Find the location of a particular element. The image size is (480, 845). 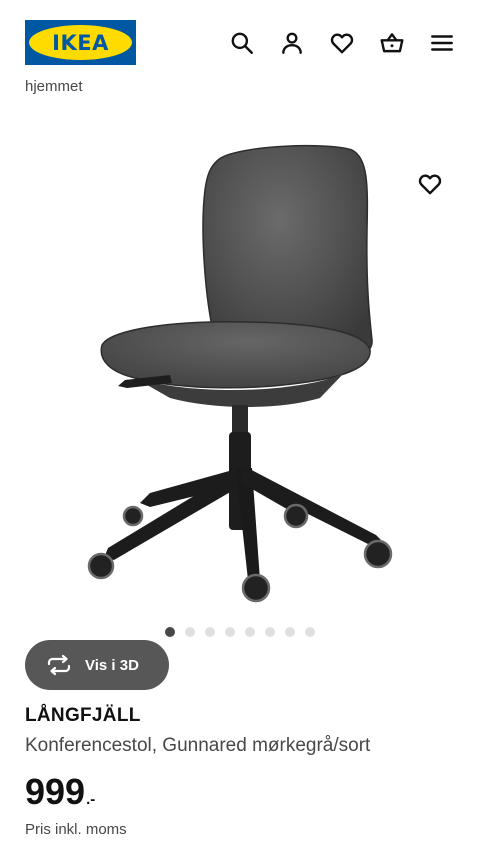

product-price: 999 .- is located at coordinates (60, 792).